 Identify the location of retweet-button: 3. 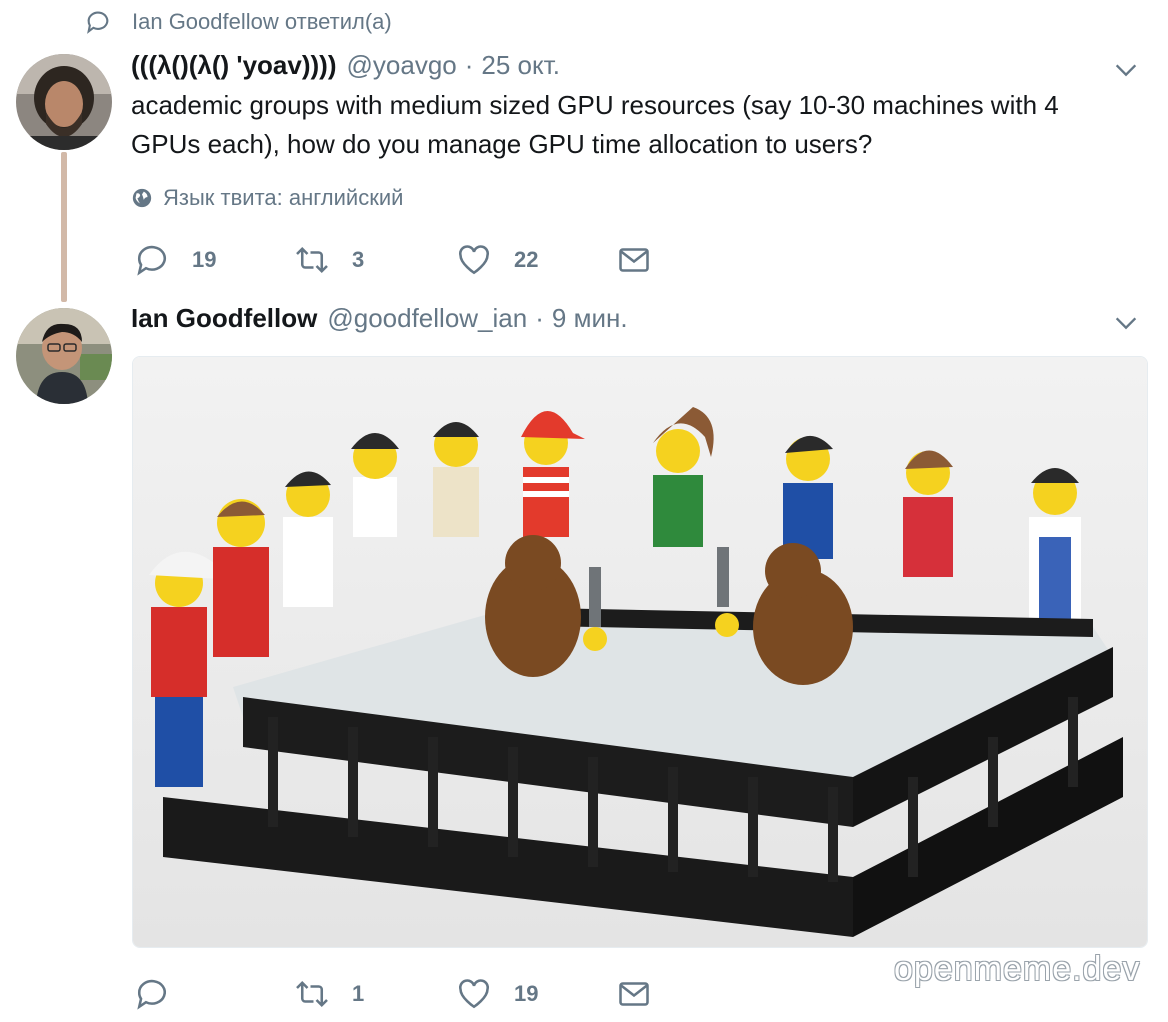
(329, 260).